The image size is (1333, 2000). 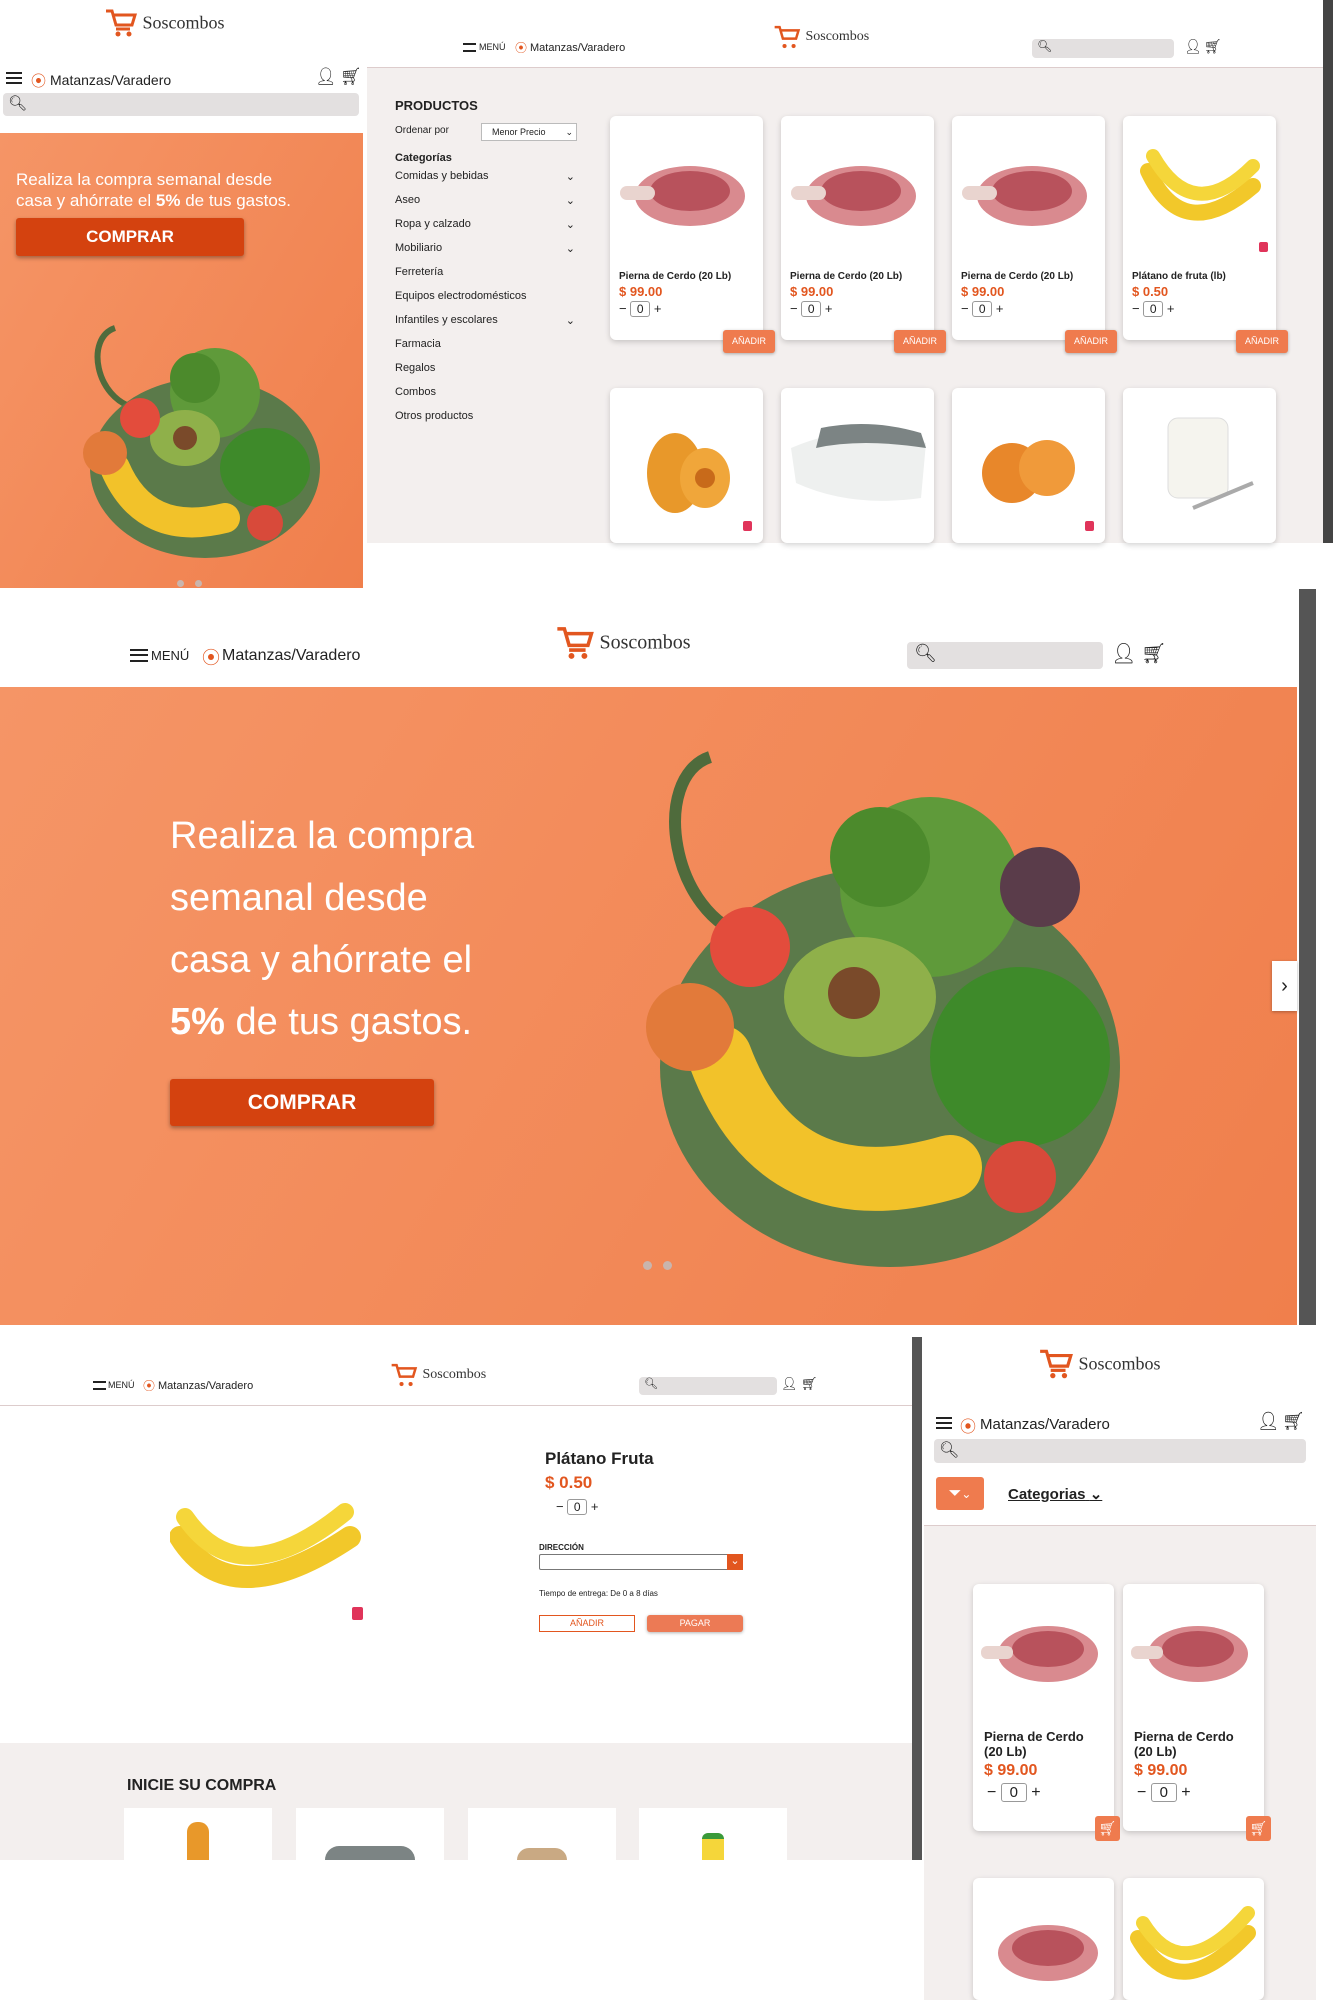 What do you see at coordinates (485, 206) in the screenshot?
I see `category-item: Aseo ⌄` at bounding box center [485, 206].